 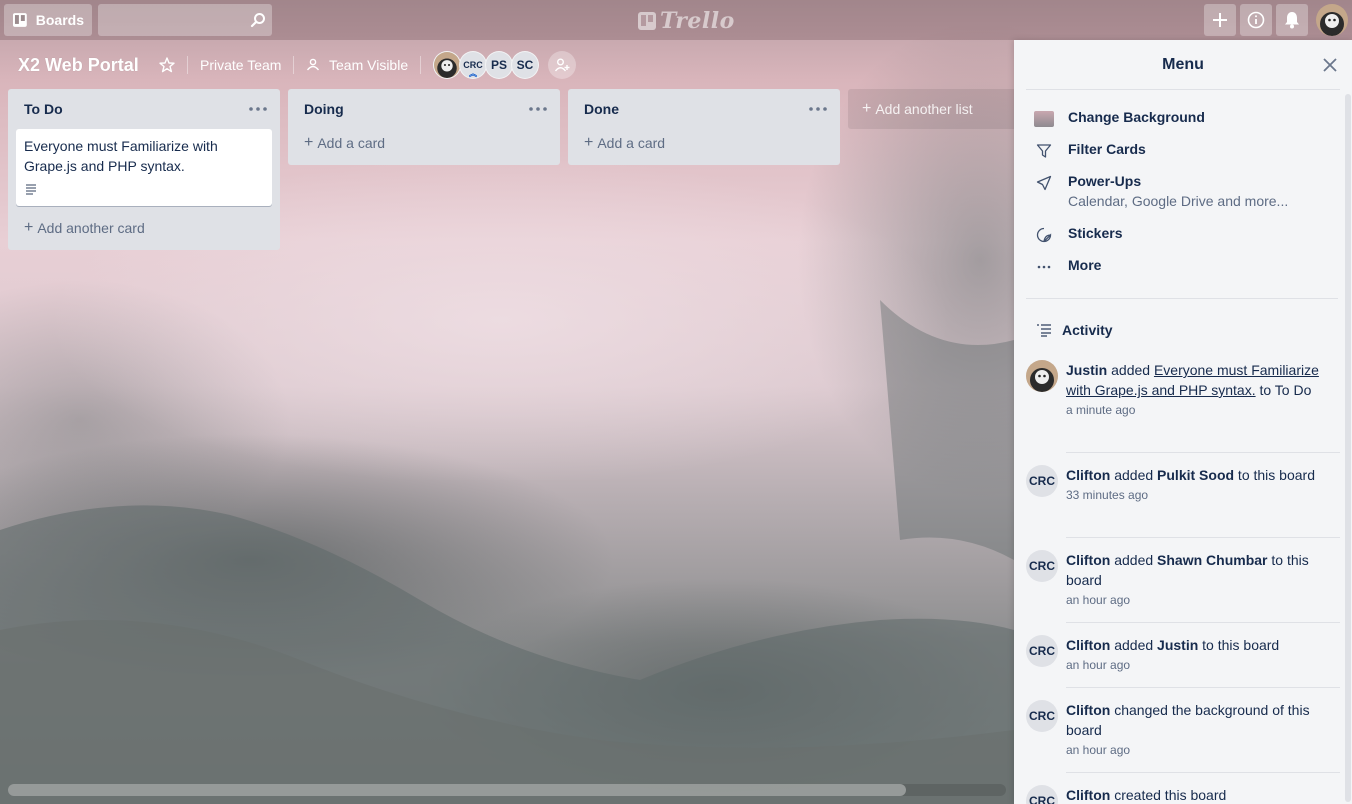 I want to click on menu-item-filter-cards: Filter Cards, so click(x=1179, y=152).